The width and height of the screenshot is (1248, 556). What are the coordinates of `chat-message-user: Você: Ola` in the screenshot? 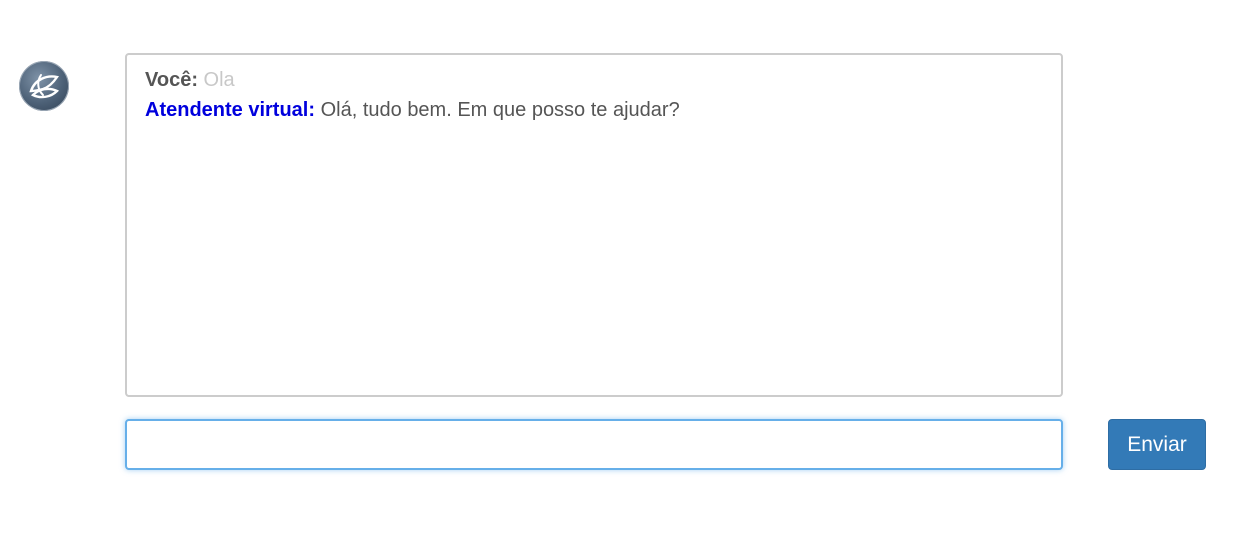 It's located at (190, 80).